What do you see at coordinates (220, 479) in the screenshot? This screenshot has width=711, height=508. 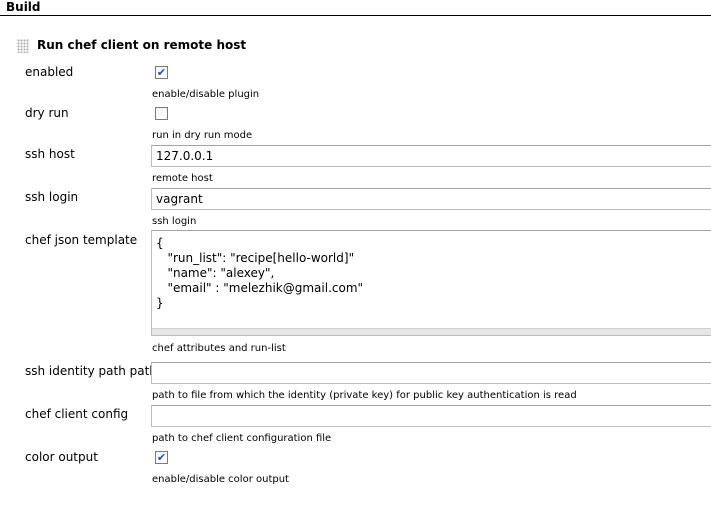 I see `color-output-help: enable/disable color output` at bounding box center [220, 479].